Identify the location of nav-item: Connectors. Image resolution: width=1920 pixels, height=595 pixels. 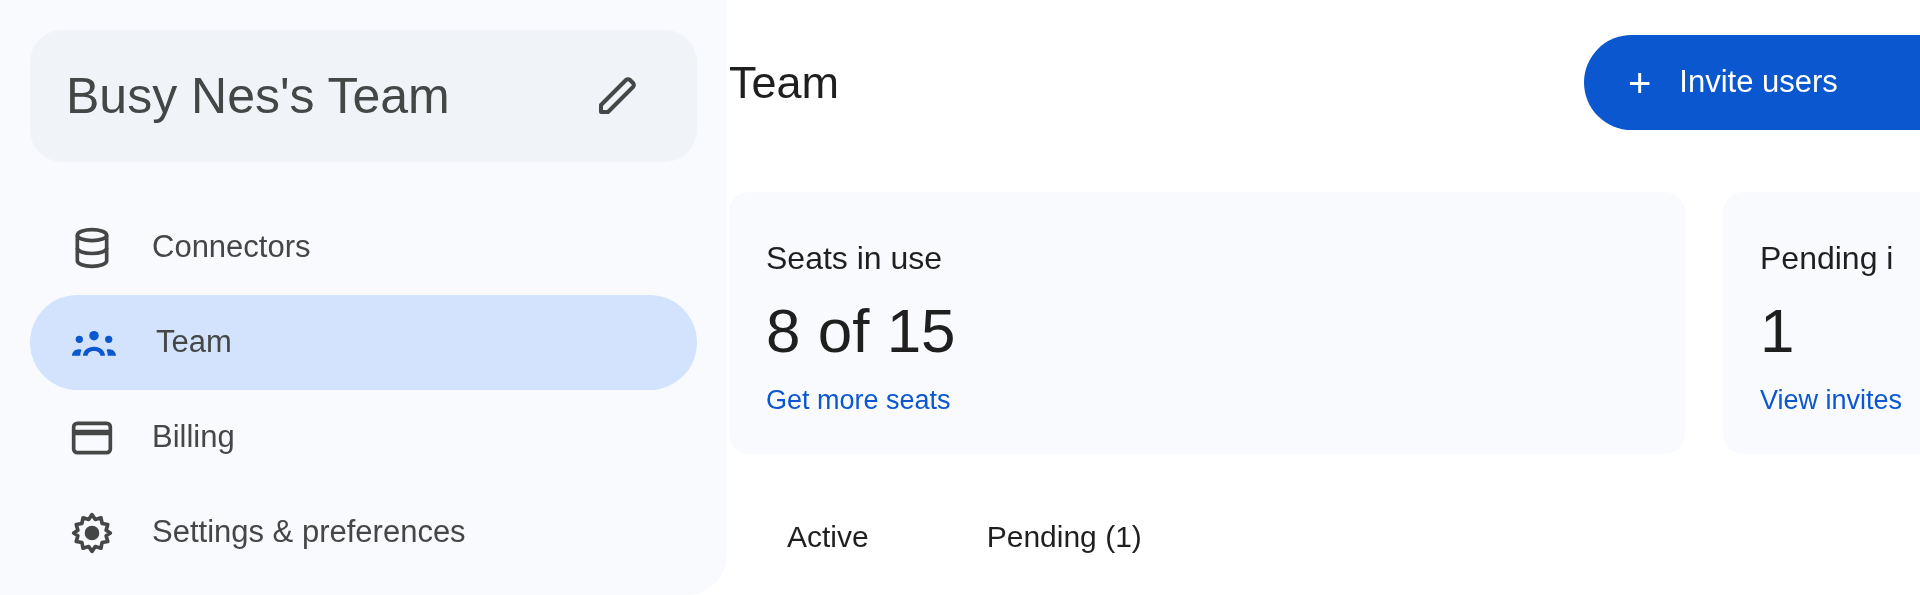
(363, 247).